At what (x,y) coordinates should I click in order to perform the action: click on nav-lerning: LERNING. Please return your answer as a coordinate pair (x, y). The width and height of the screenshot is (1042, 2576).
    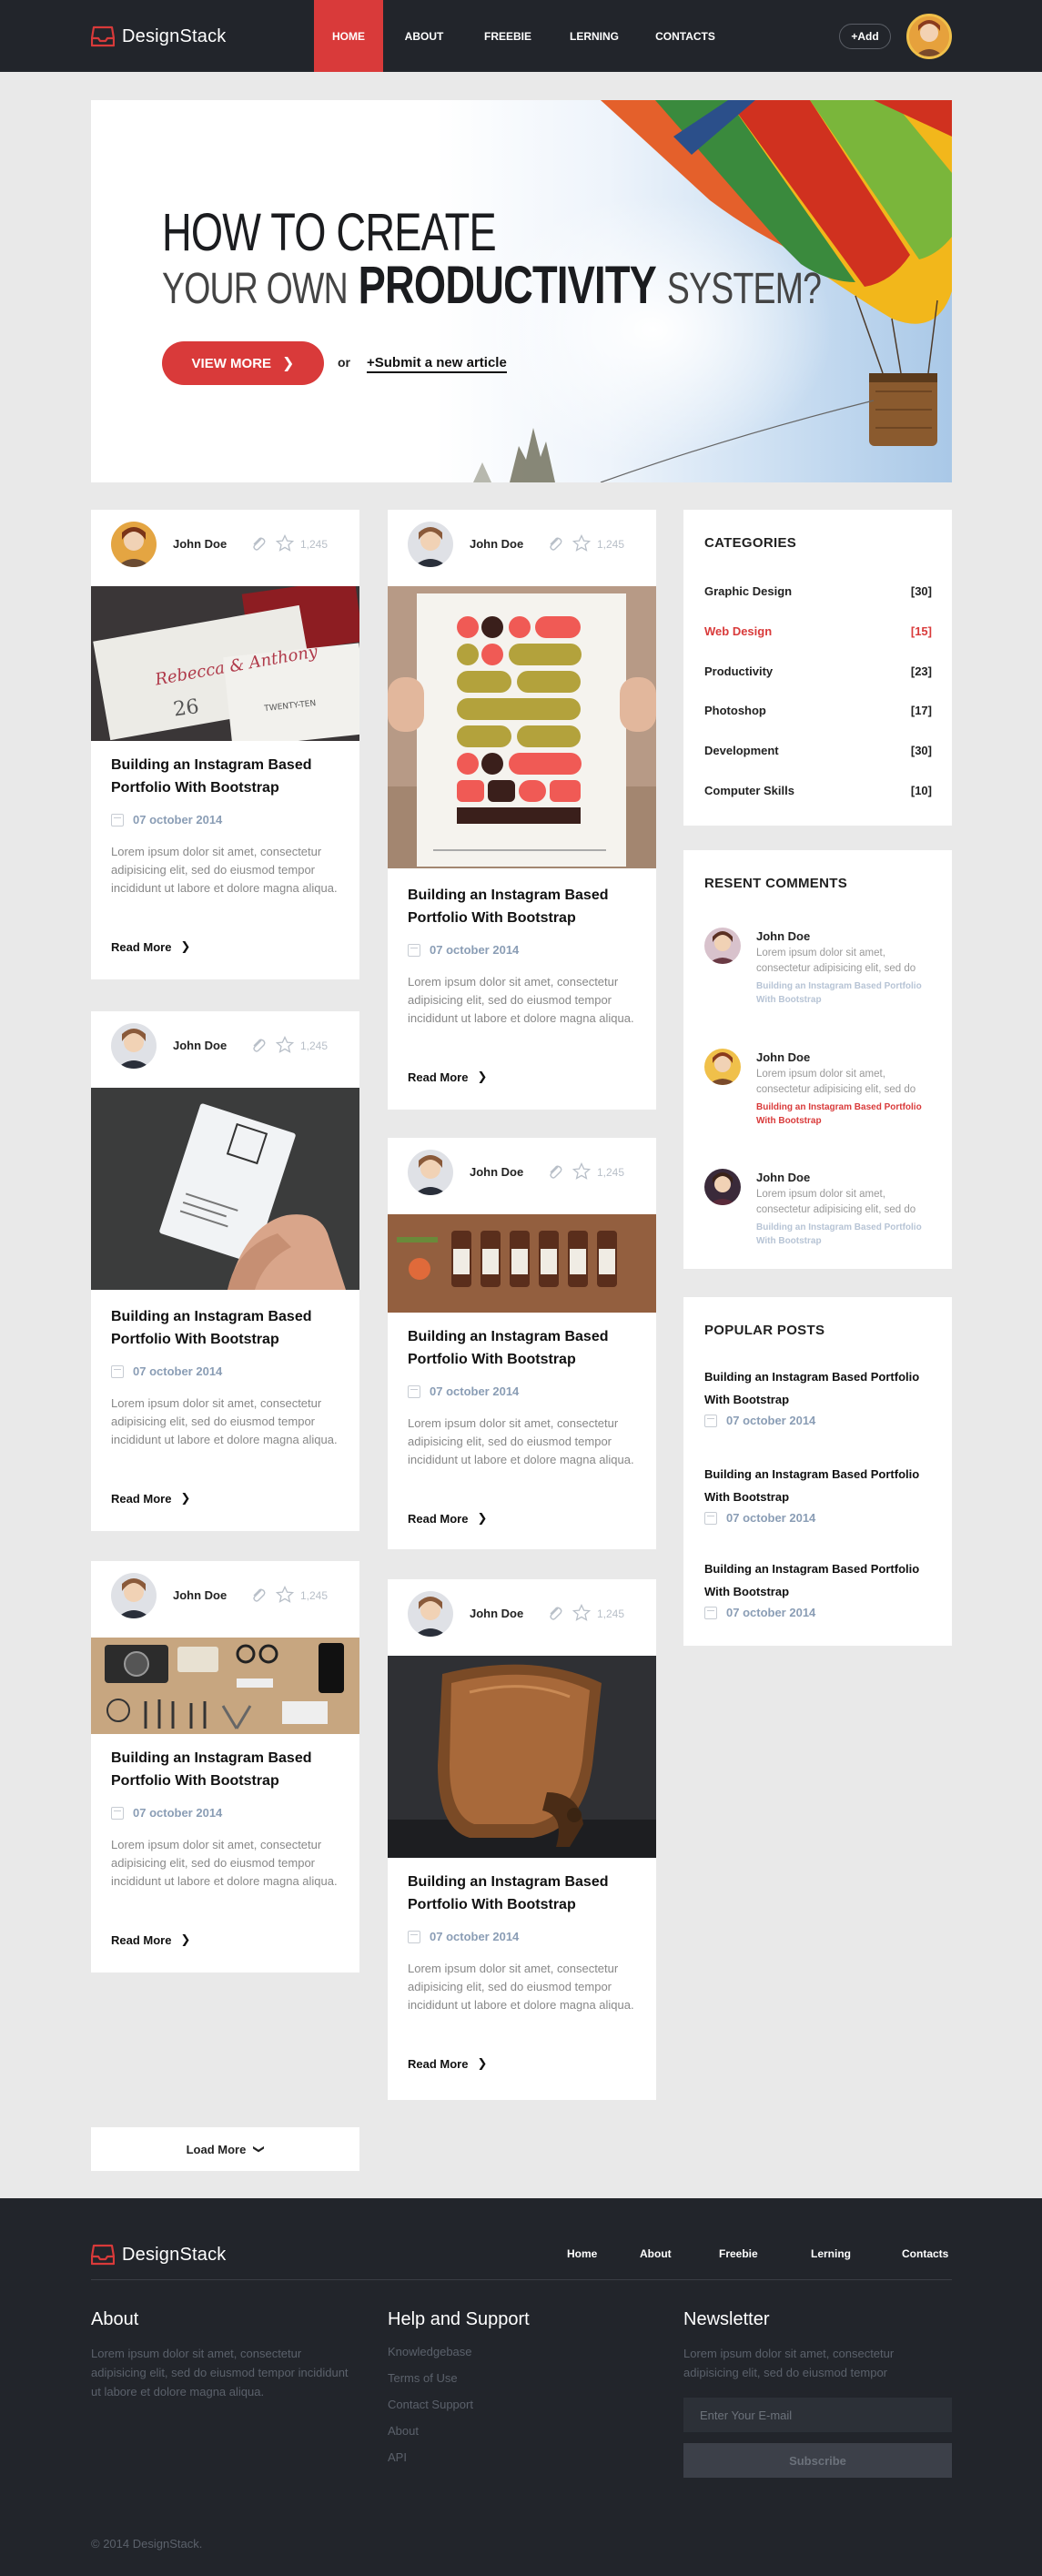
    Looking at the image, I should click on (594, 36).